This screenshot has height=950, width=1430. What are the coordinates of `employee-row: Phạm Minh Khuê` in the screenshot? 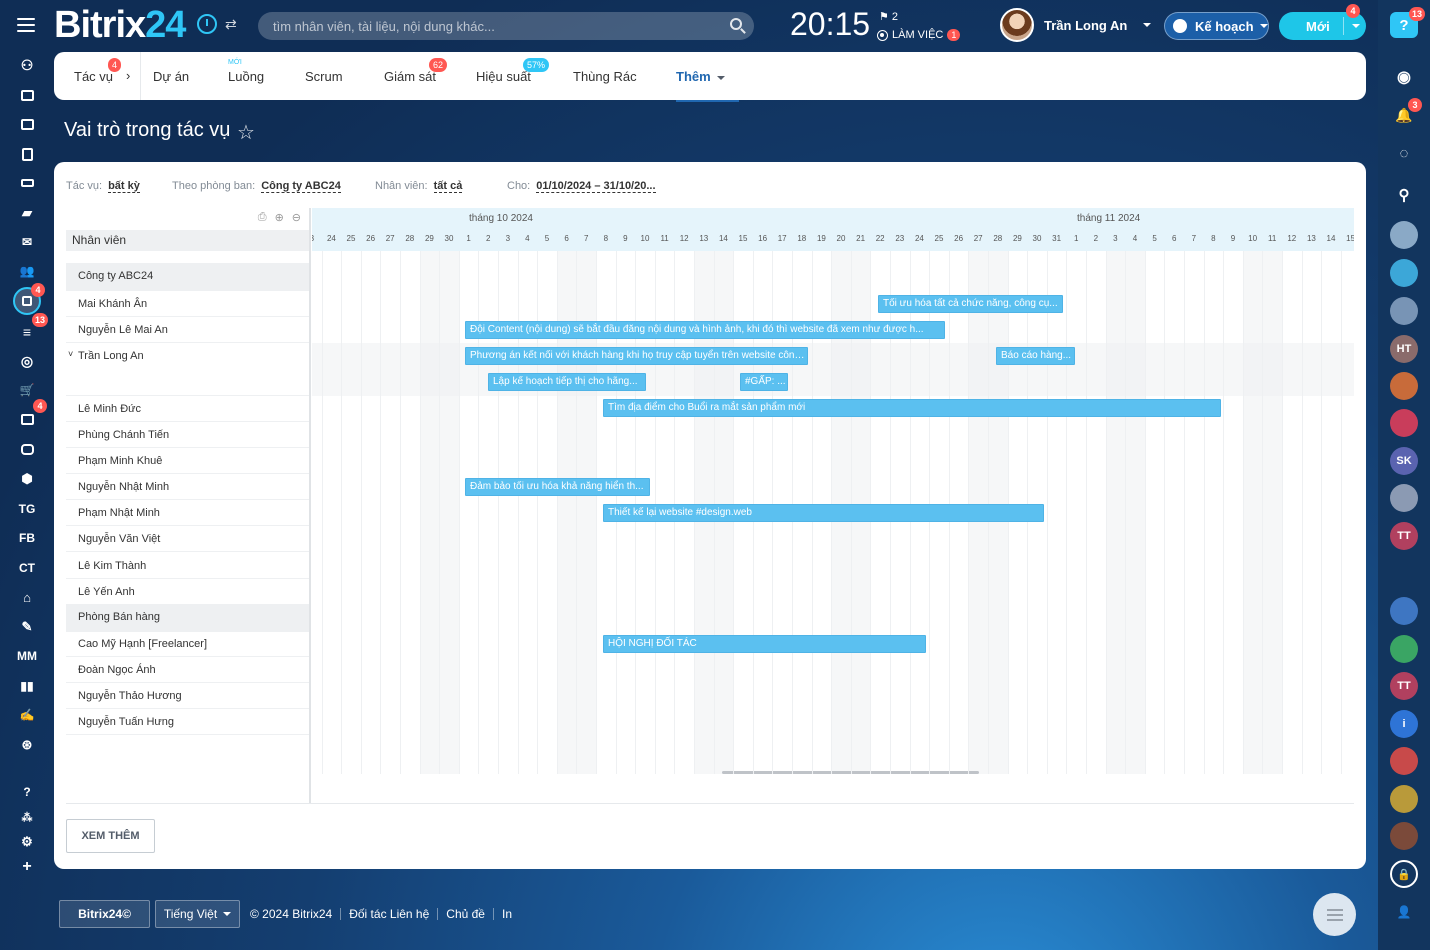 It's located at (187, 461).